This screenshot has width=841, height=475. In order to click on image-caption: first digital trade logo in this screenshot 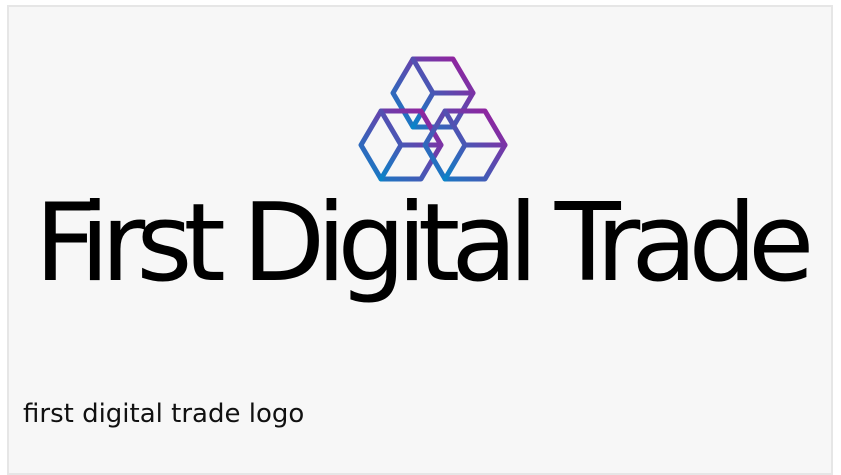, I will do `click(164, 414)`.